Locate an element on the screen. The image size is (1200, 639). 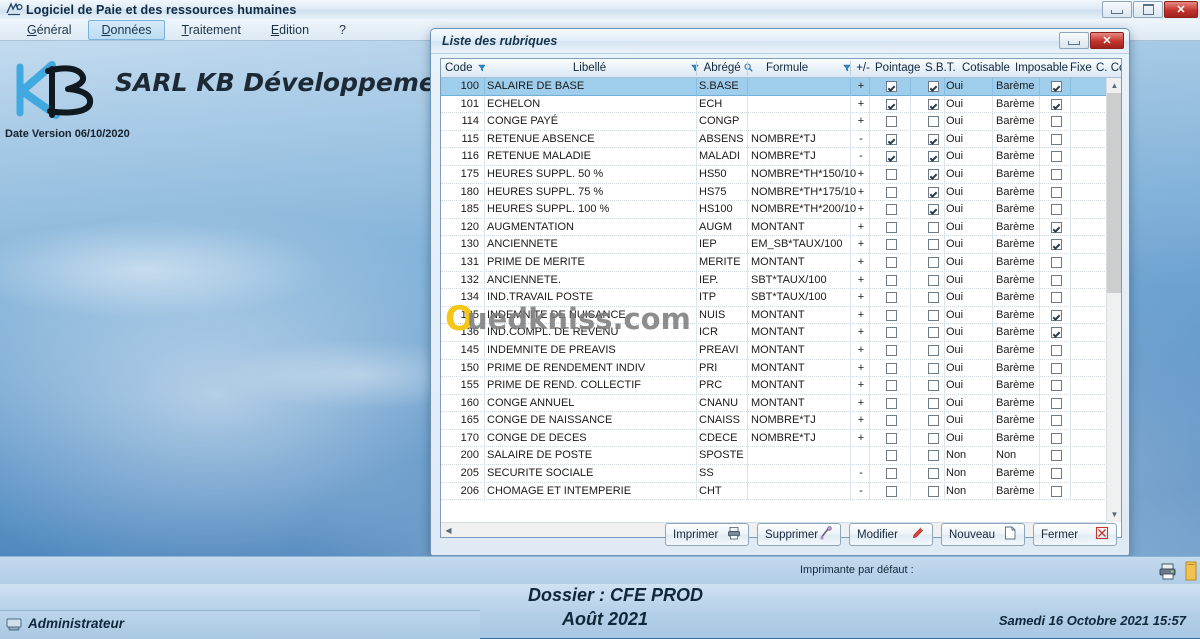
table-row: 100 SALAIRE DE BASE S.BASE Oui Barème + is located at coordinates (781, 87).